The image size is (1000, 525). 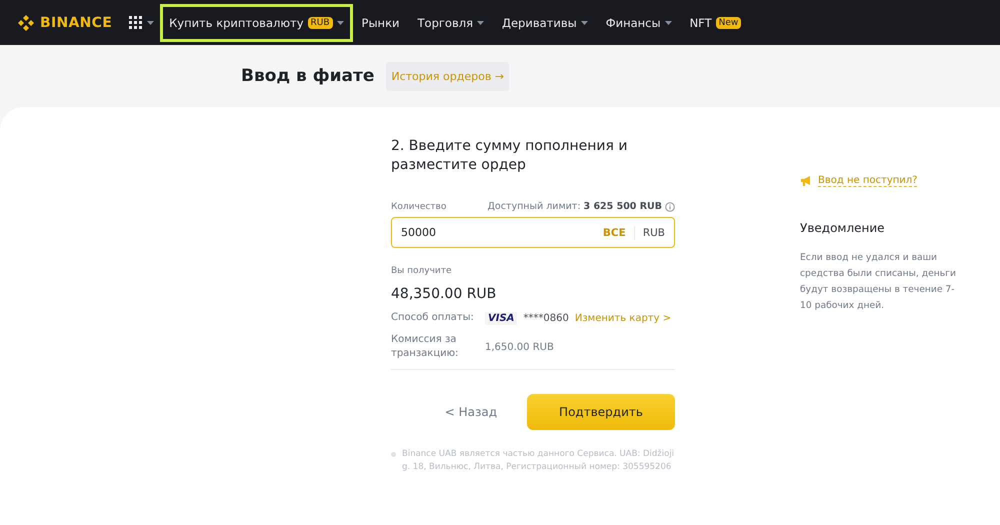 I want to click on fee-label: Комиссия за транзакцию:, so click(x=425, y=347).